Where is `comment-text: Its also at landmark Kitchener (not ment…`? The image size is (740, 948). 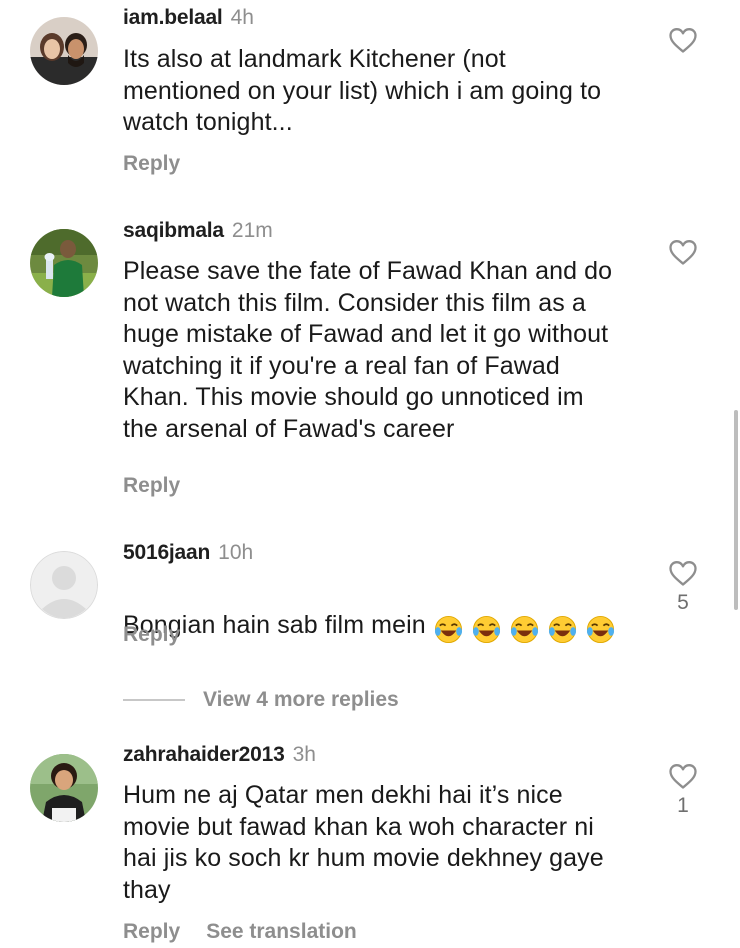
comment-text: Its also at landmark Kitchener (not ment… is located at coordinates (362, 90).